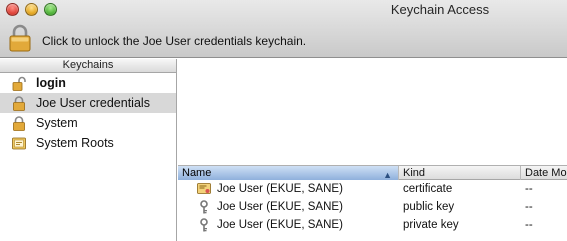 The image size is (567, 241). What do you see at coordinates (428, 189) in the screenshot?
I see `item-kind: certificate` at bounding box center [428, 189].